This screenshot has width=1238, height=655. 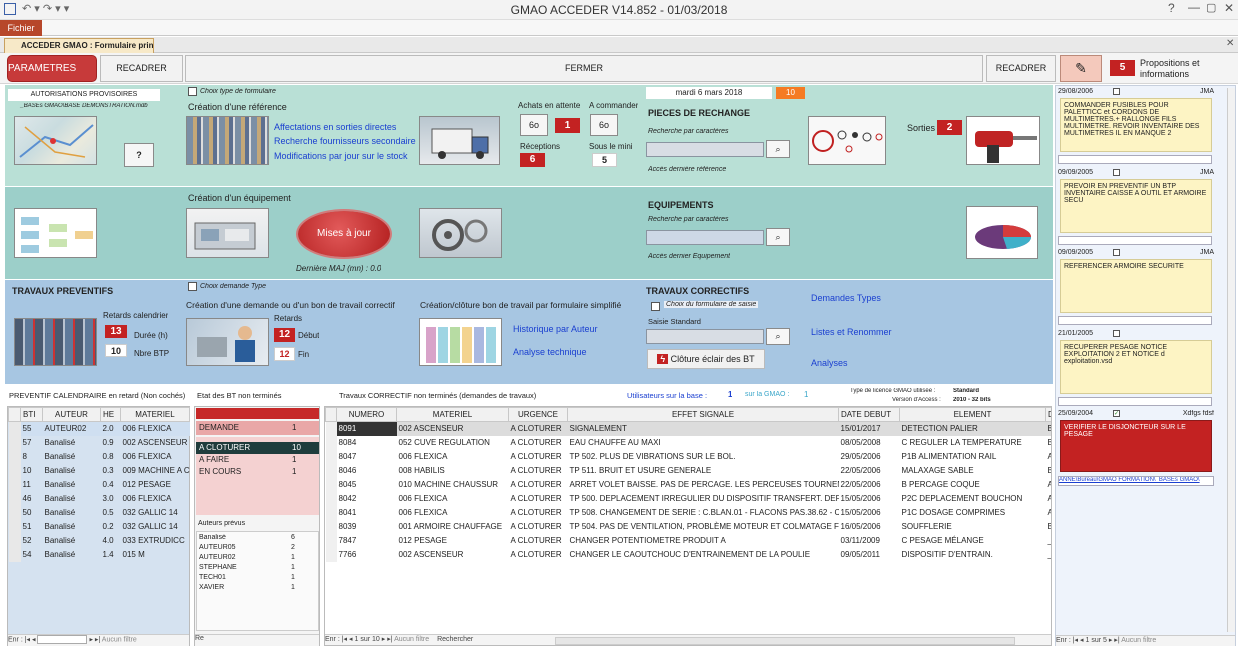 What do you see at coordinates (973, 443) in the screenshot?
I see `table-cell: C REGULER LA TEMPERATURE` at bounding box center [973, 443].